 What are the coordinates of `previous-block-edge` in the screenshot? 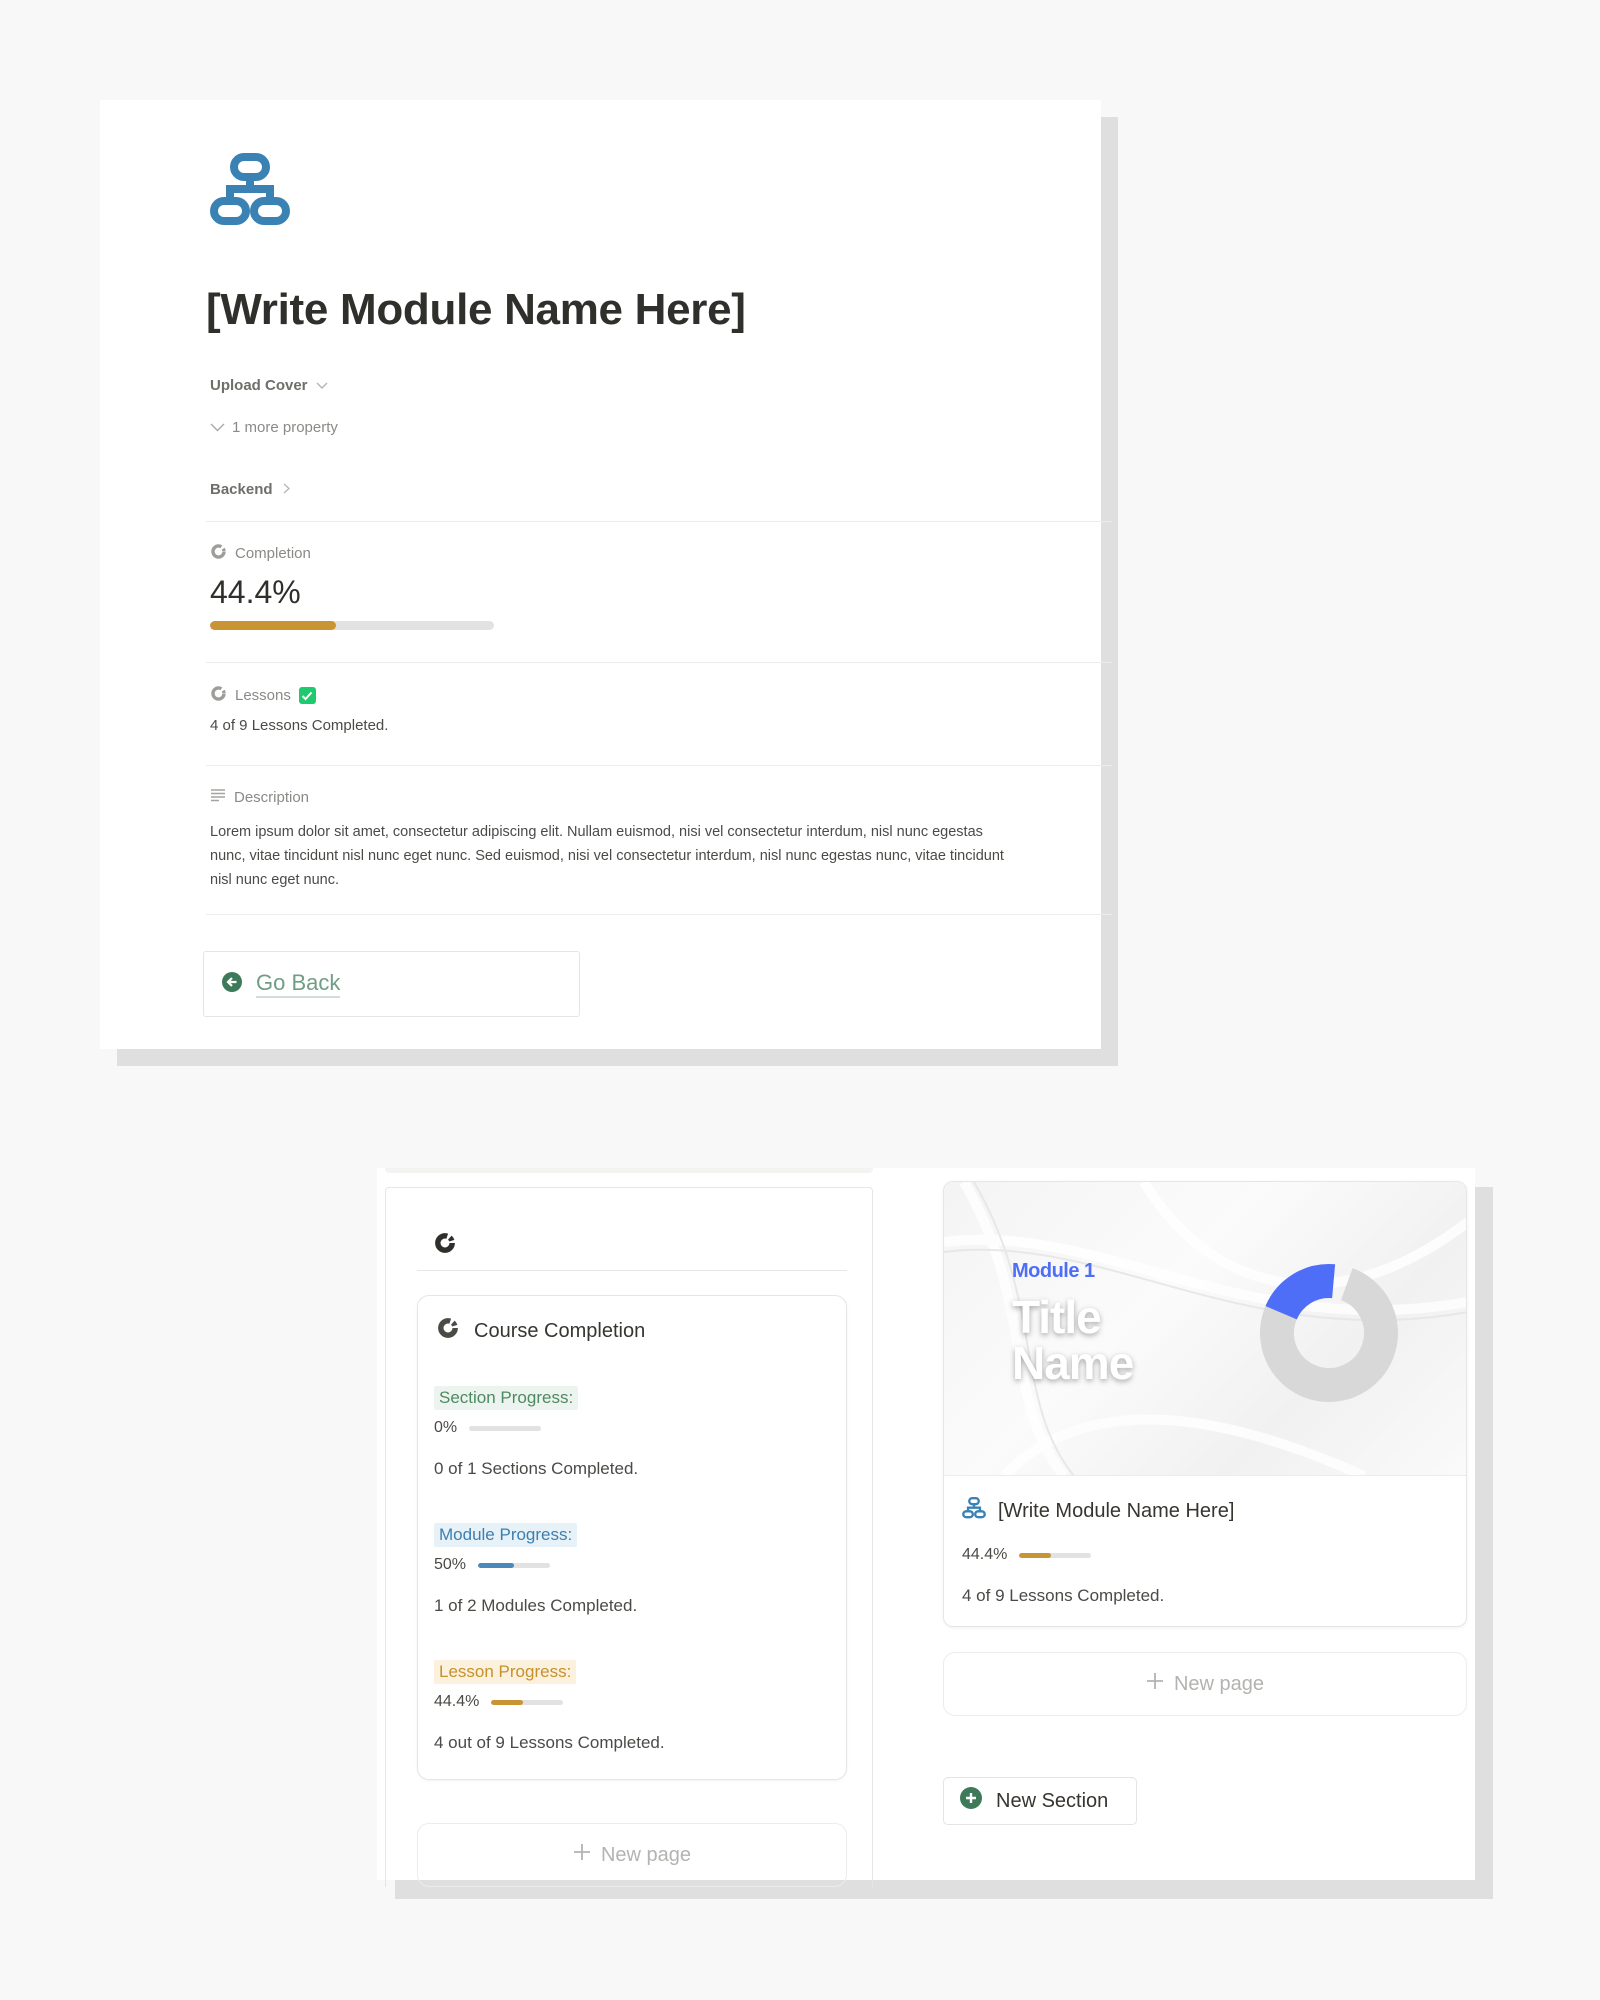 It's located at (629, 1170).